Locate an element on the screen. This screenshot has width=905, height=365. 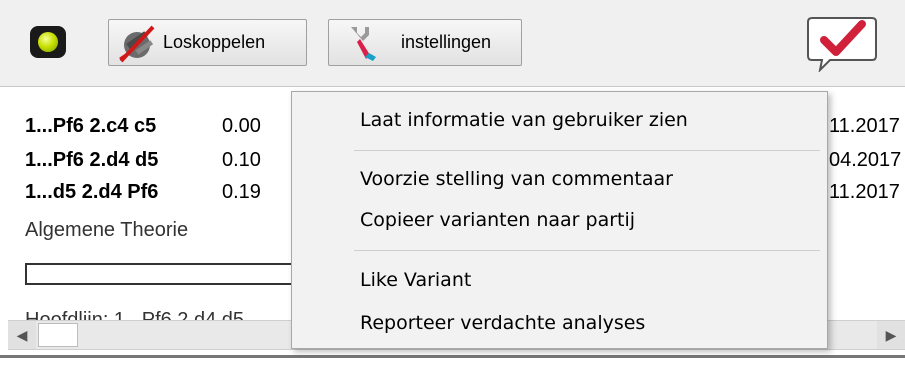
disconnect-label: Loskoppelen is located at coordinates (214, 42).